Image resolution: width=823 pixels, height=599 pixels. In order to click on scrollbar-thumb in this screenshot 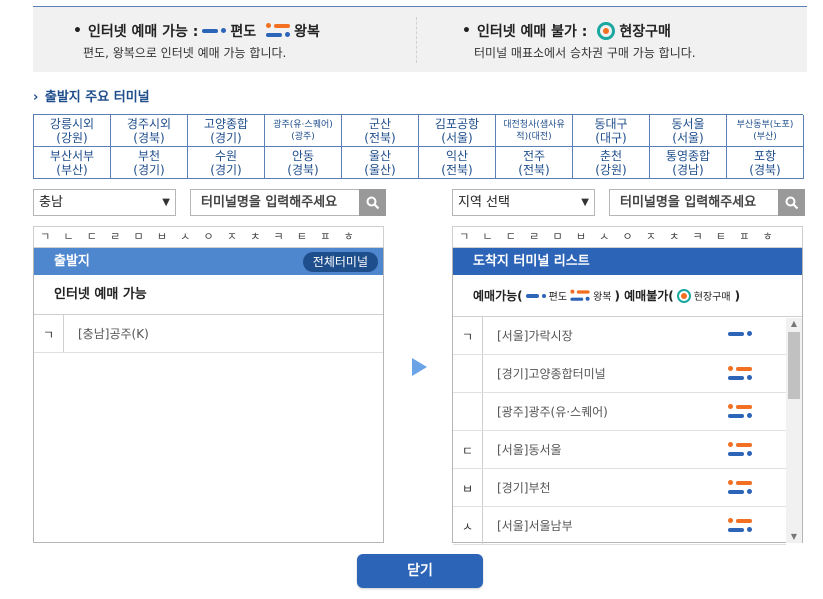, I will do `click(794, 365)`.